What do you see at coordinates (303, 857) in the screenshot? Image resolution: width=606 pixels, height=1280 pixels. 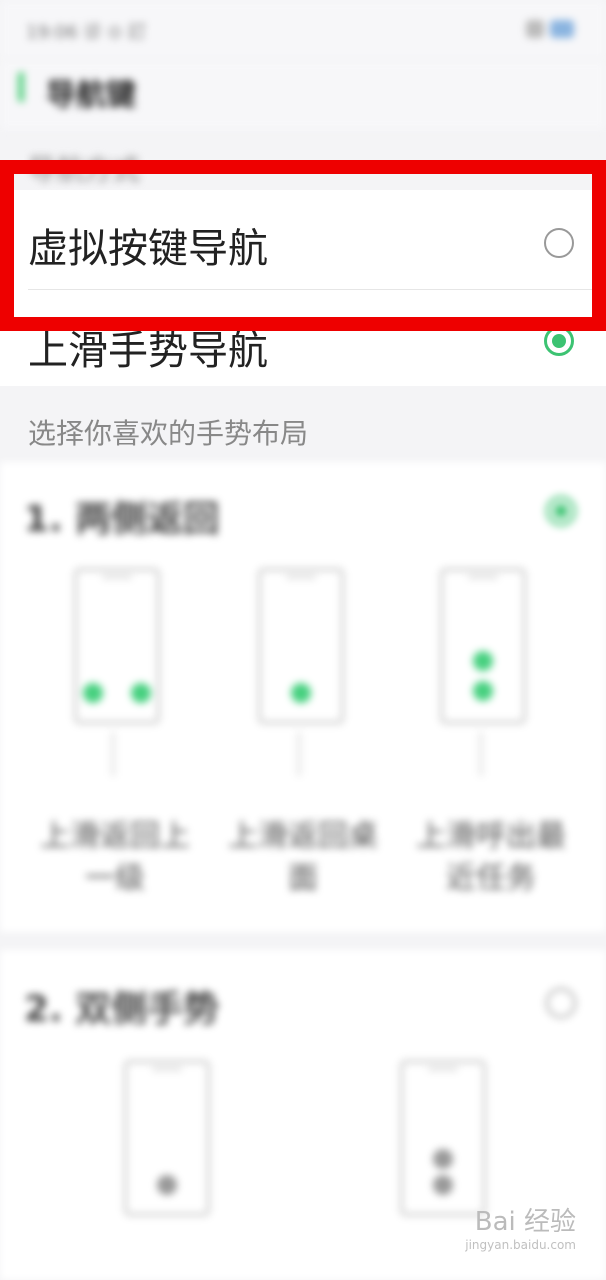 I see `layout-caption: 上滑返回桌面` at bounding box center [303, 857].